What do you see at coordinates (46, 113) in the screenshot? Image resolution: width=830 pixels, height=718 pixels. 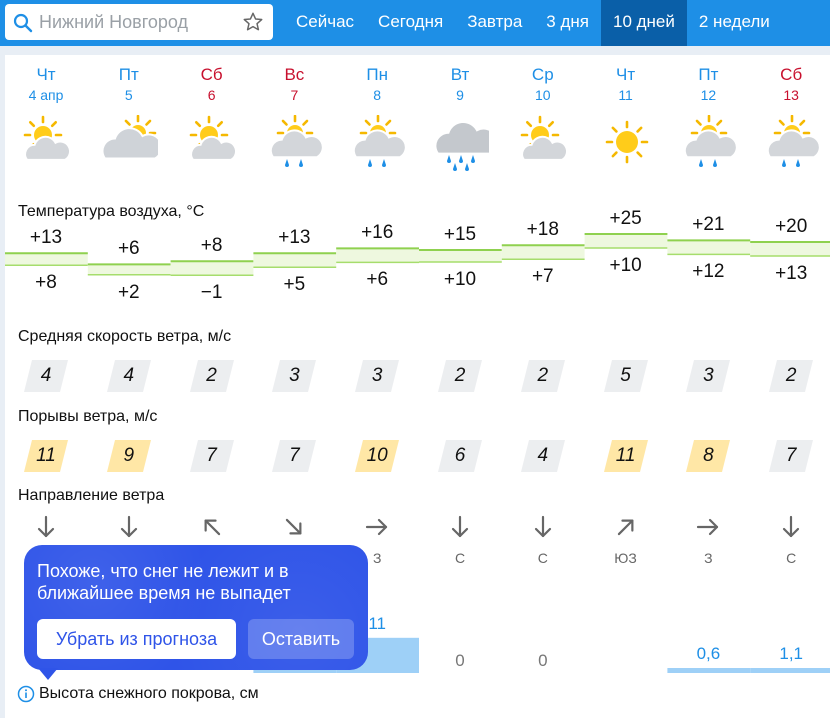 I see `day-column: Чт 4 апр` at bounding box center [46, 113].